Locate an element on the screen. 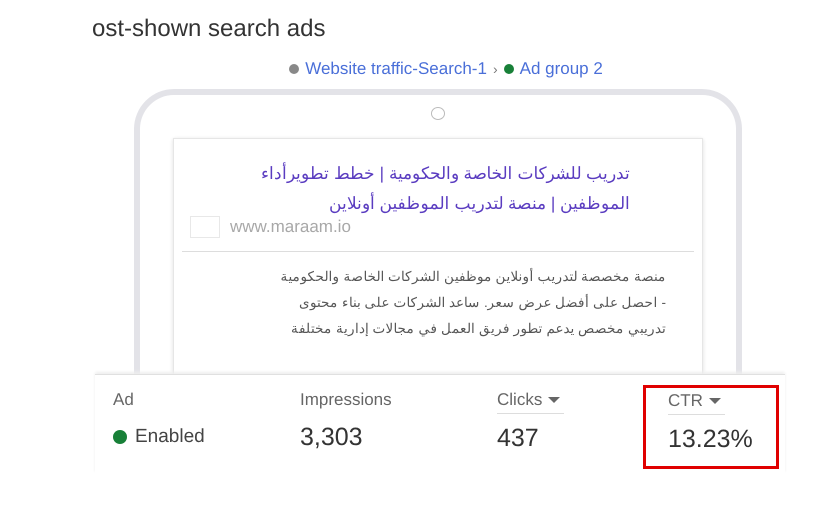 This screenshot has width=830, height=505. column-header: Ad is located at coordinates (123, 400).